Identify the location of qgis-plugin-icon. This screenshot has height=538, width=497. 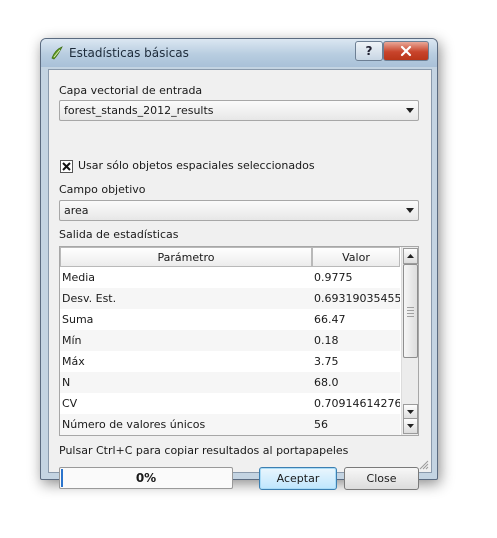
(57, 53).